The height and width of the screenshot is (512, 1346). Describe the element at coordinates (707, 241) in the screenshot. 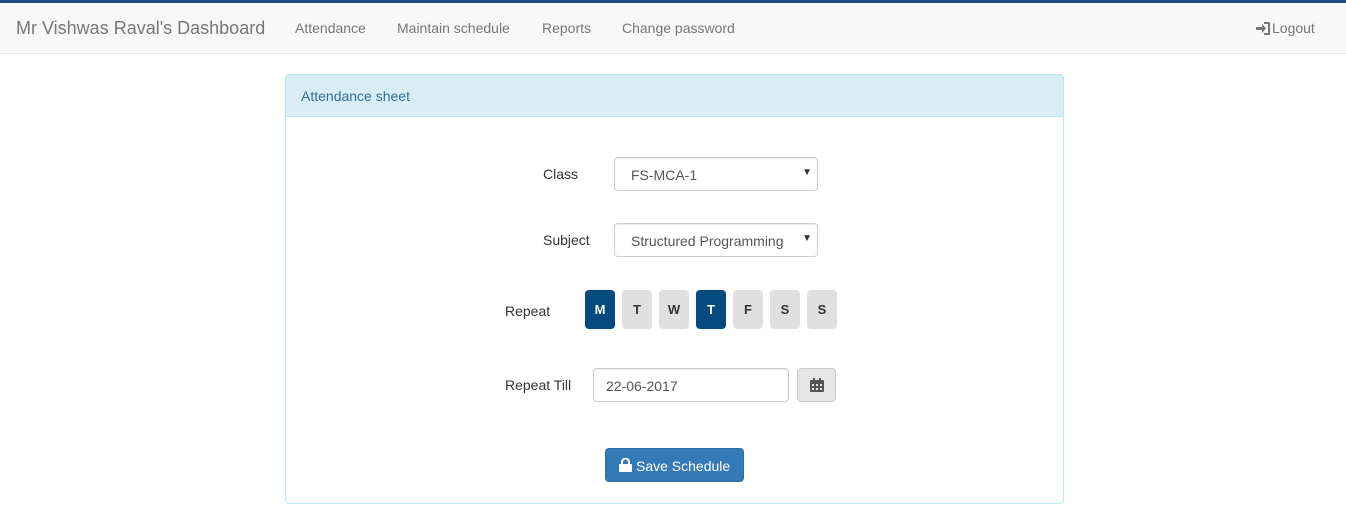

I see `subject-select-value: Structured Programming` at that location.